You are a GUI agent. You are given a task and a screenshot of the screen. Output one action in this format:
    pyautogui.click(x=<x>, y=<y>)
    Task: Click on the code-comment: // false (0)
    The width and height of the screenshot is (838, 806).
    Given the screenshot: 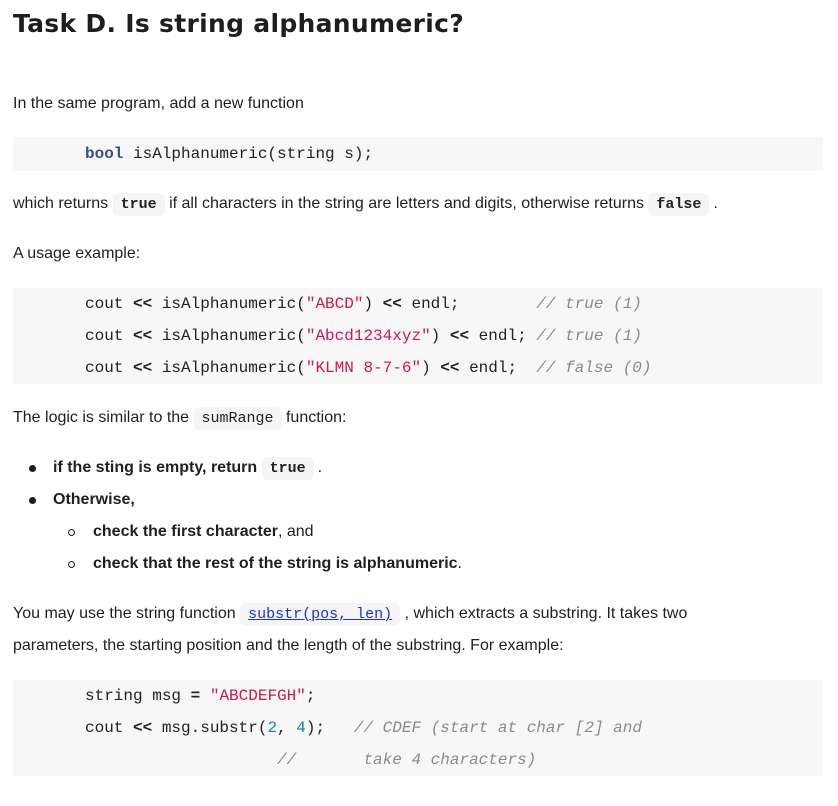 What is the action you would take?
    pyautogui.click(x=594, y=368)
    